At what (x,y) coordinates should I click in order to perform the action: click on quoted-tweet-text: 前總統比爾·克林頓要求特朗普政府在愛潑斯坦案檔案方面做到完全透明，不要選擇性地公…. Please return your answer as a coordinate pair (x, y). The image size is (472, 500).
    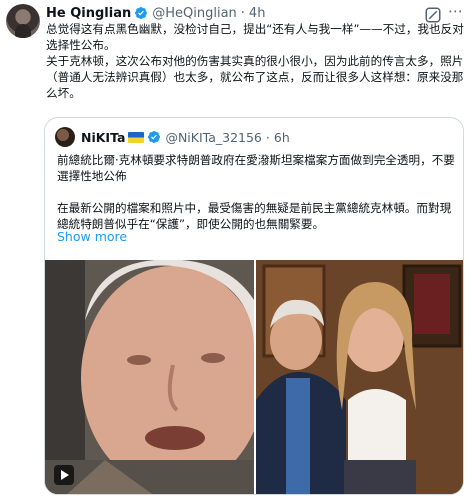
    Looking at the image, I should click on (257, 192).